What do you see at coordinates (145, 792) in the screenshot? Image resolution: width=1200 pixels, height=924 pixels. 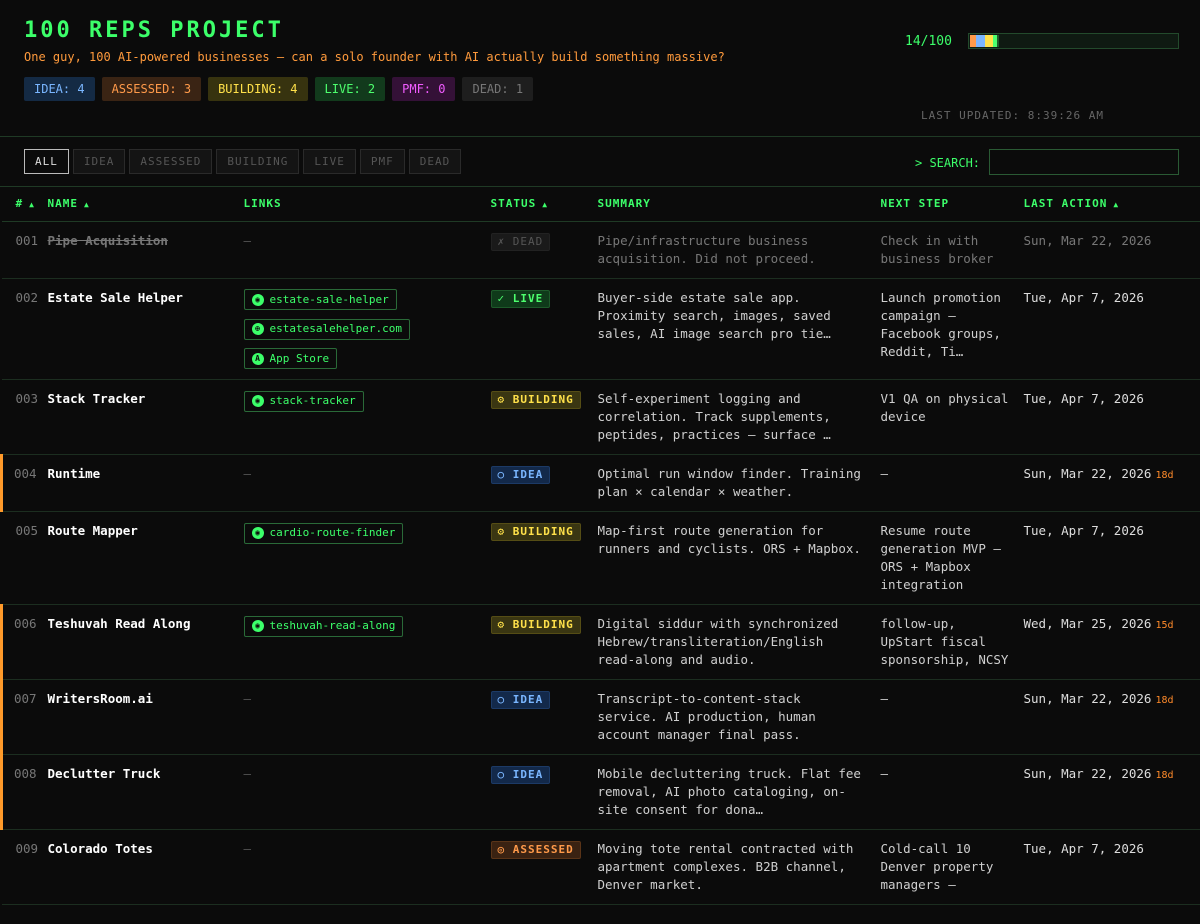 I see `project-name: Declutter Truck` at bounding box center [145, 792].